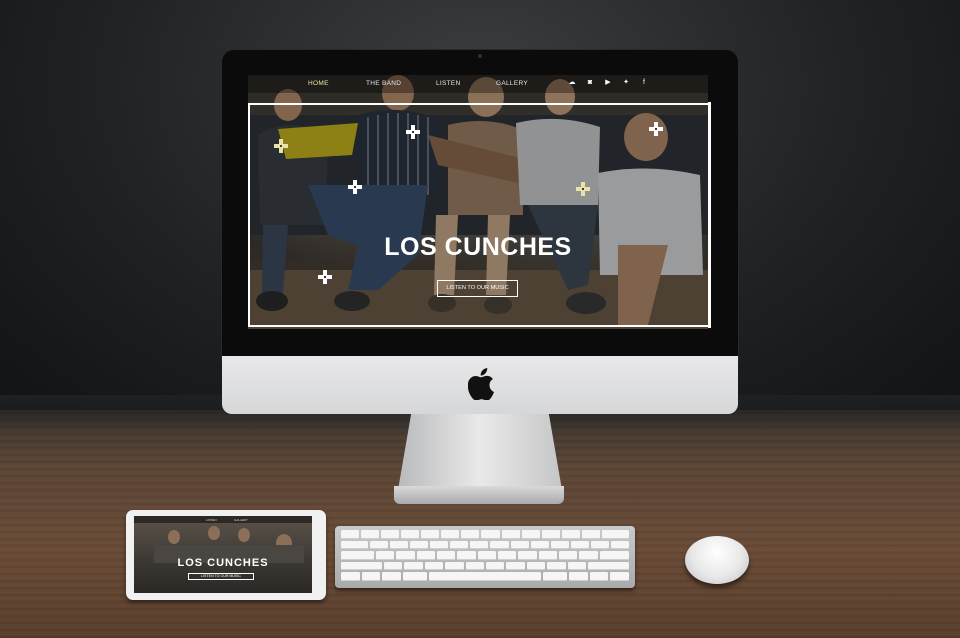  I want to click on soundcloud-icon: ☁, so click(572, 83).